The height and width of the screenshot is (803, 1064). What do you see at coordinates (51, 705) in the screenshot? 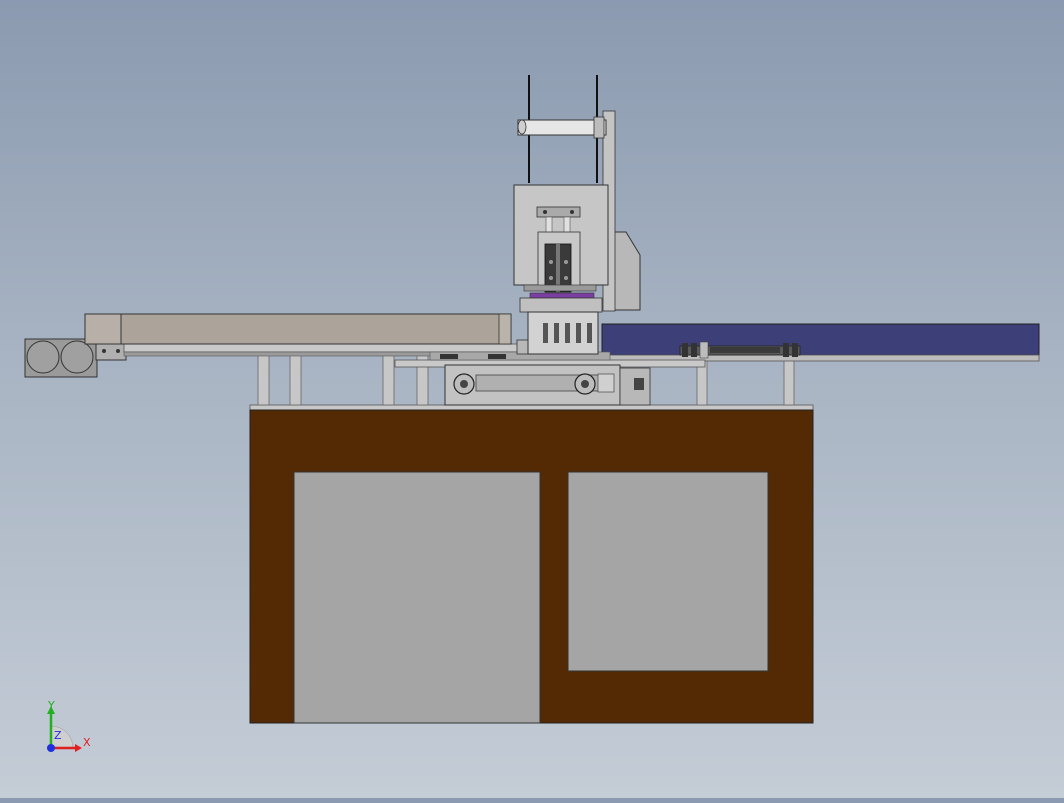
I see `y-axis-label: Y` at bounding box center [51, 705].